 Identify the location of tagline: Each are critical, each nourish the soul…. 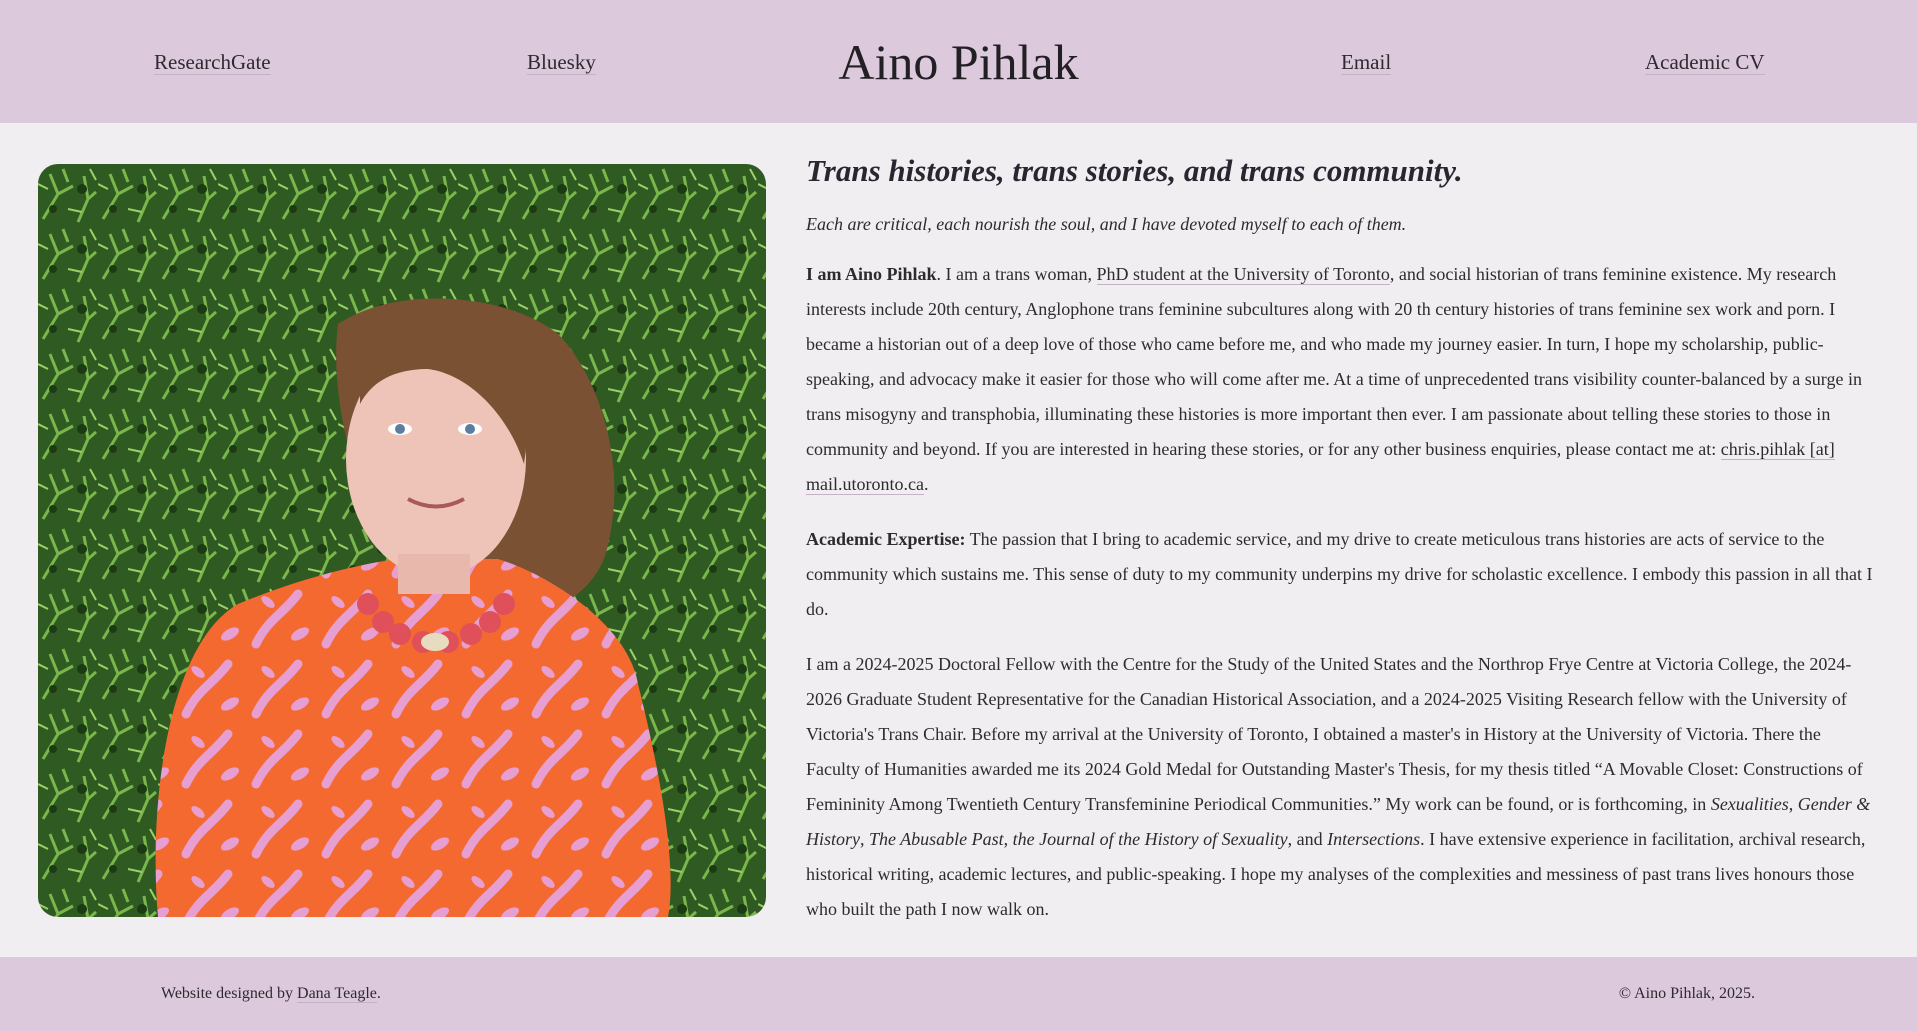
(1106, 224).